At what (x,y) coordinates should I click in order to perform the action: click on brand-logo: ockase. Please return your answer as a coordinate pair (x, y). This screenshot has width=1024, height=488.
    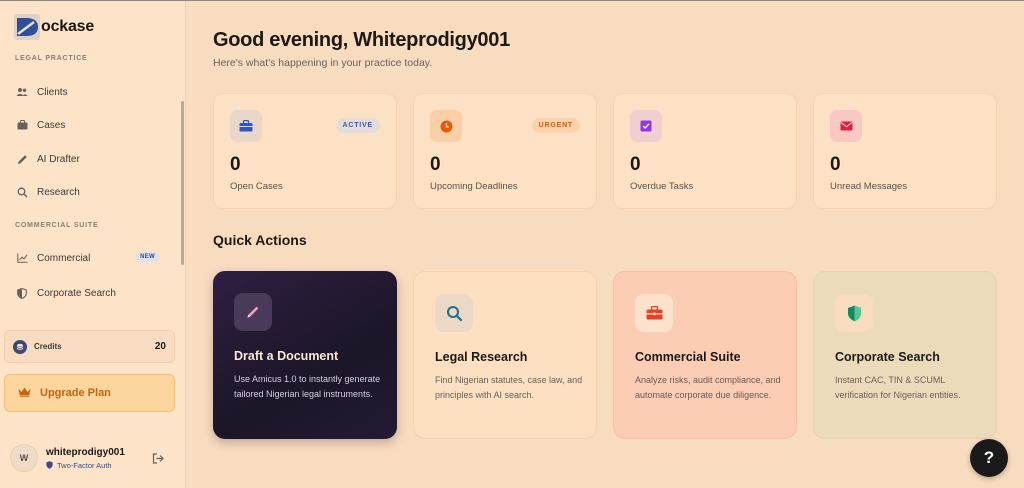
    Looking at the image, I should click on (54, 27).